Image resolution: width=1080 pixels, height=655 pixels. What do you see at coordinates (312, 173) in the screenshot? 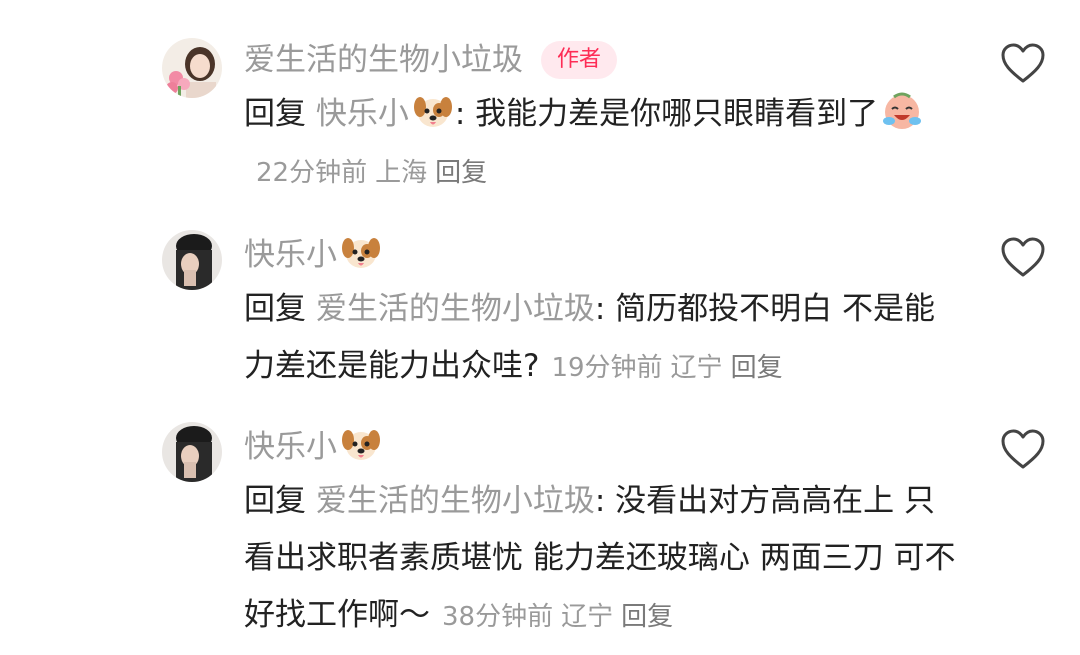
I see `comment-time: 22分钟前` at bounding box center [312, 173].